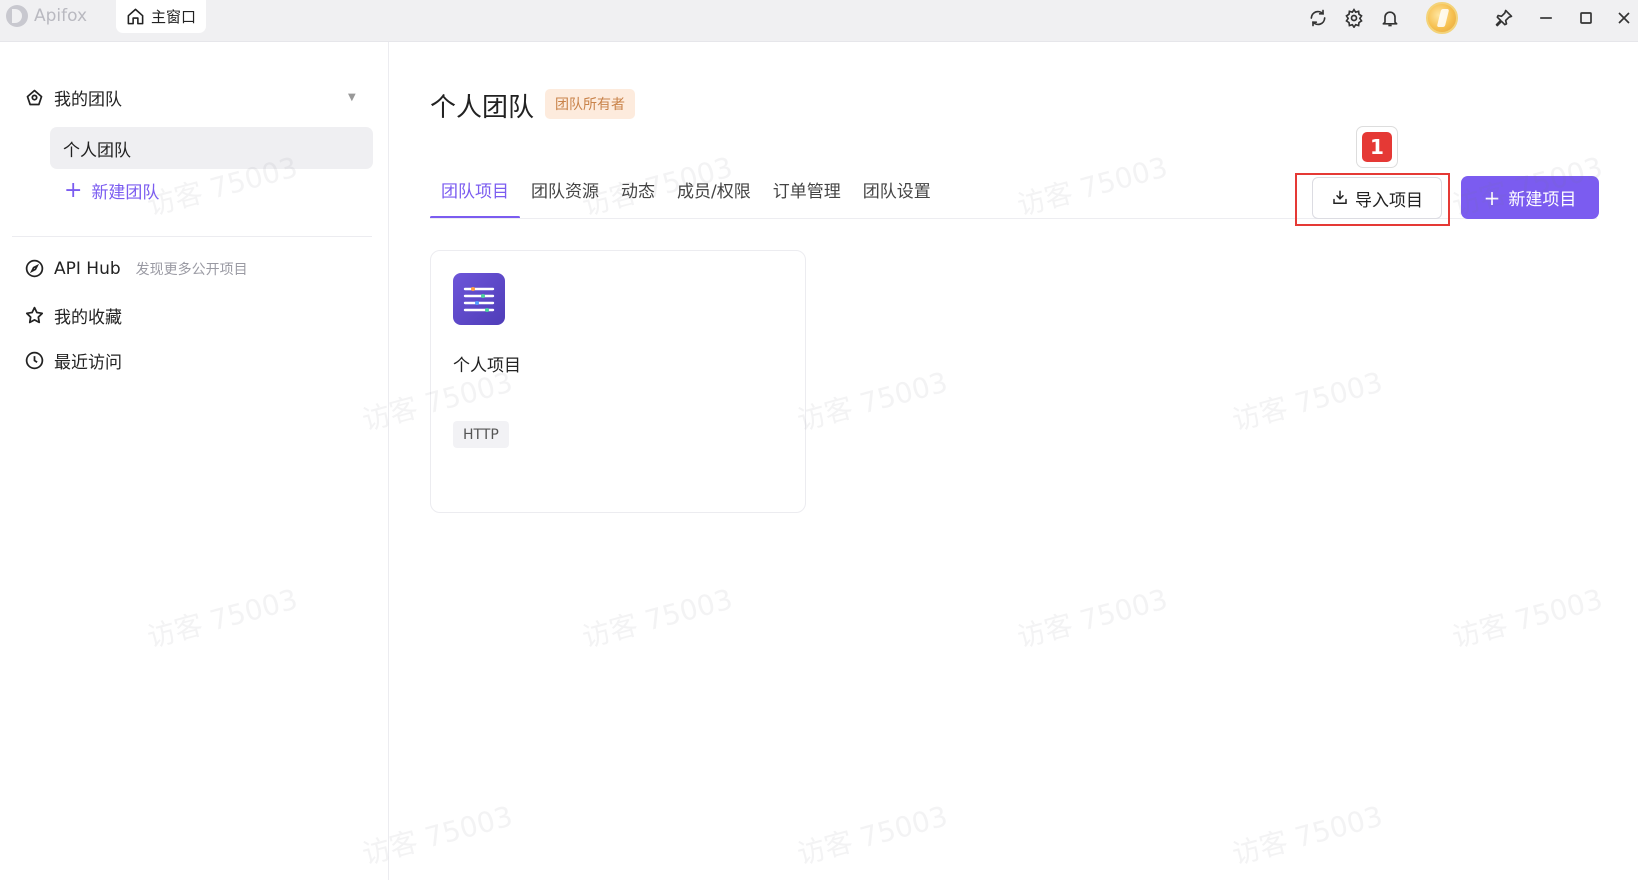 The width and height of the screenshot is (1638, 880). What do you see at coordinates (34, 315) in the screenshot?
I see `star-icon` at bounding box center [34, 315].